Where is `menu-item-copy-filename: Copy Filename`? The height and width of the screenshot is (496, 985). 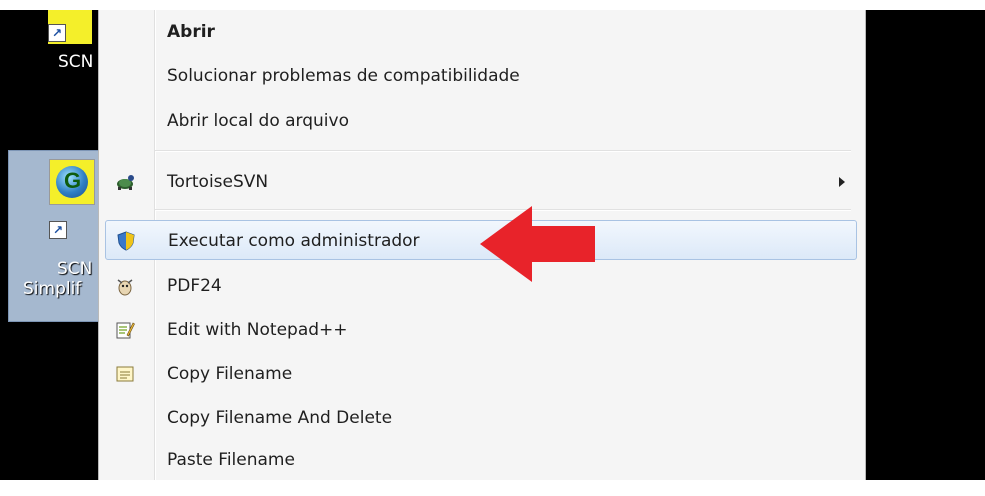 menu-item-copy-filename: Copy Filename is located at coordinates (481, 374).